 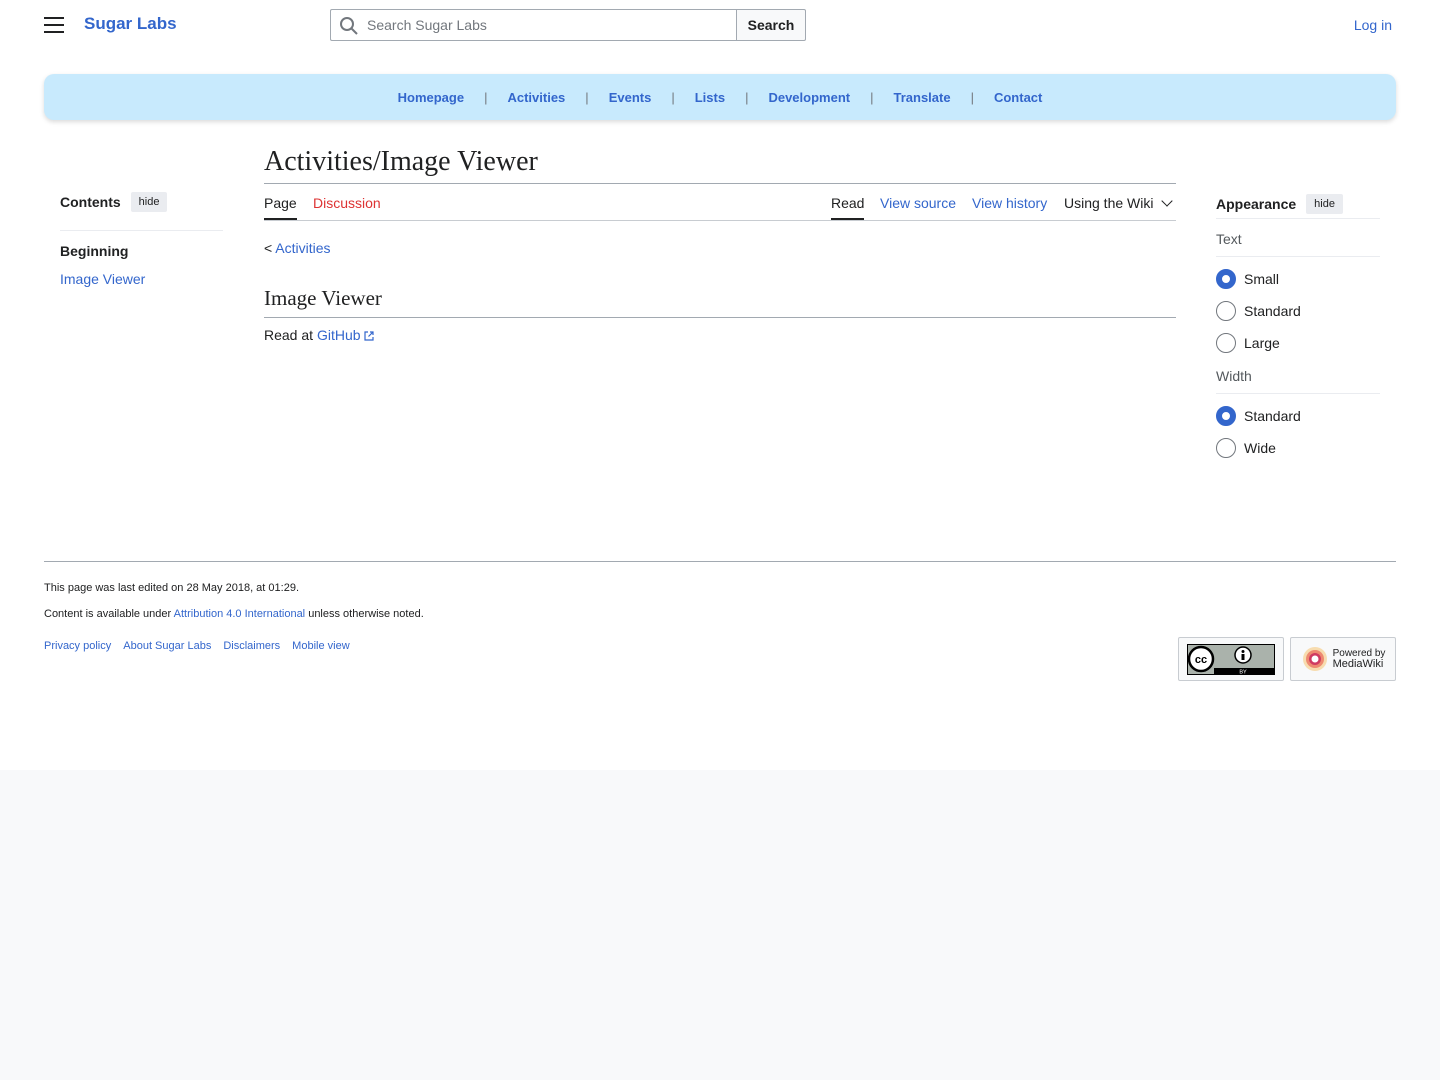 I want to click on text-size-standard-label: Standard, so click(x=1272, y=311).